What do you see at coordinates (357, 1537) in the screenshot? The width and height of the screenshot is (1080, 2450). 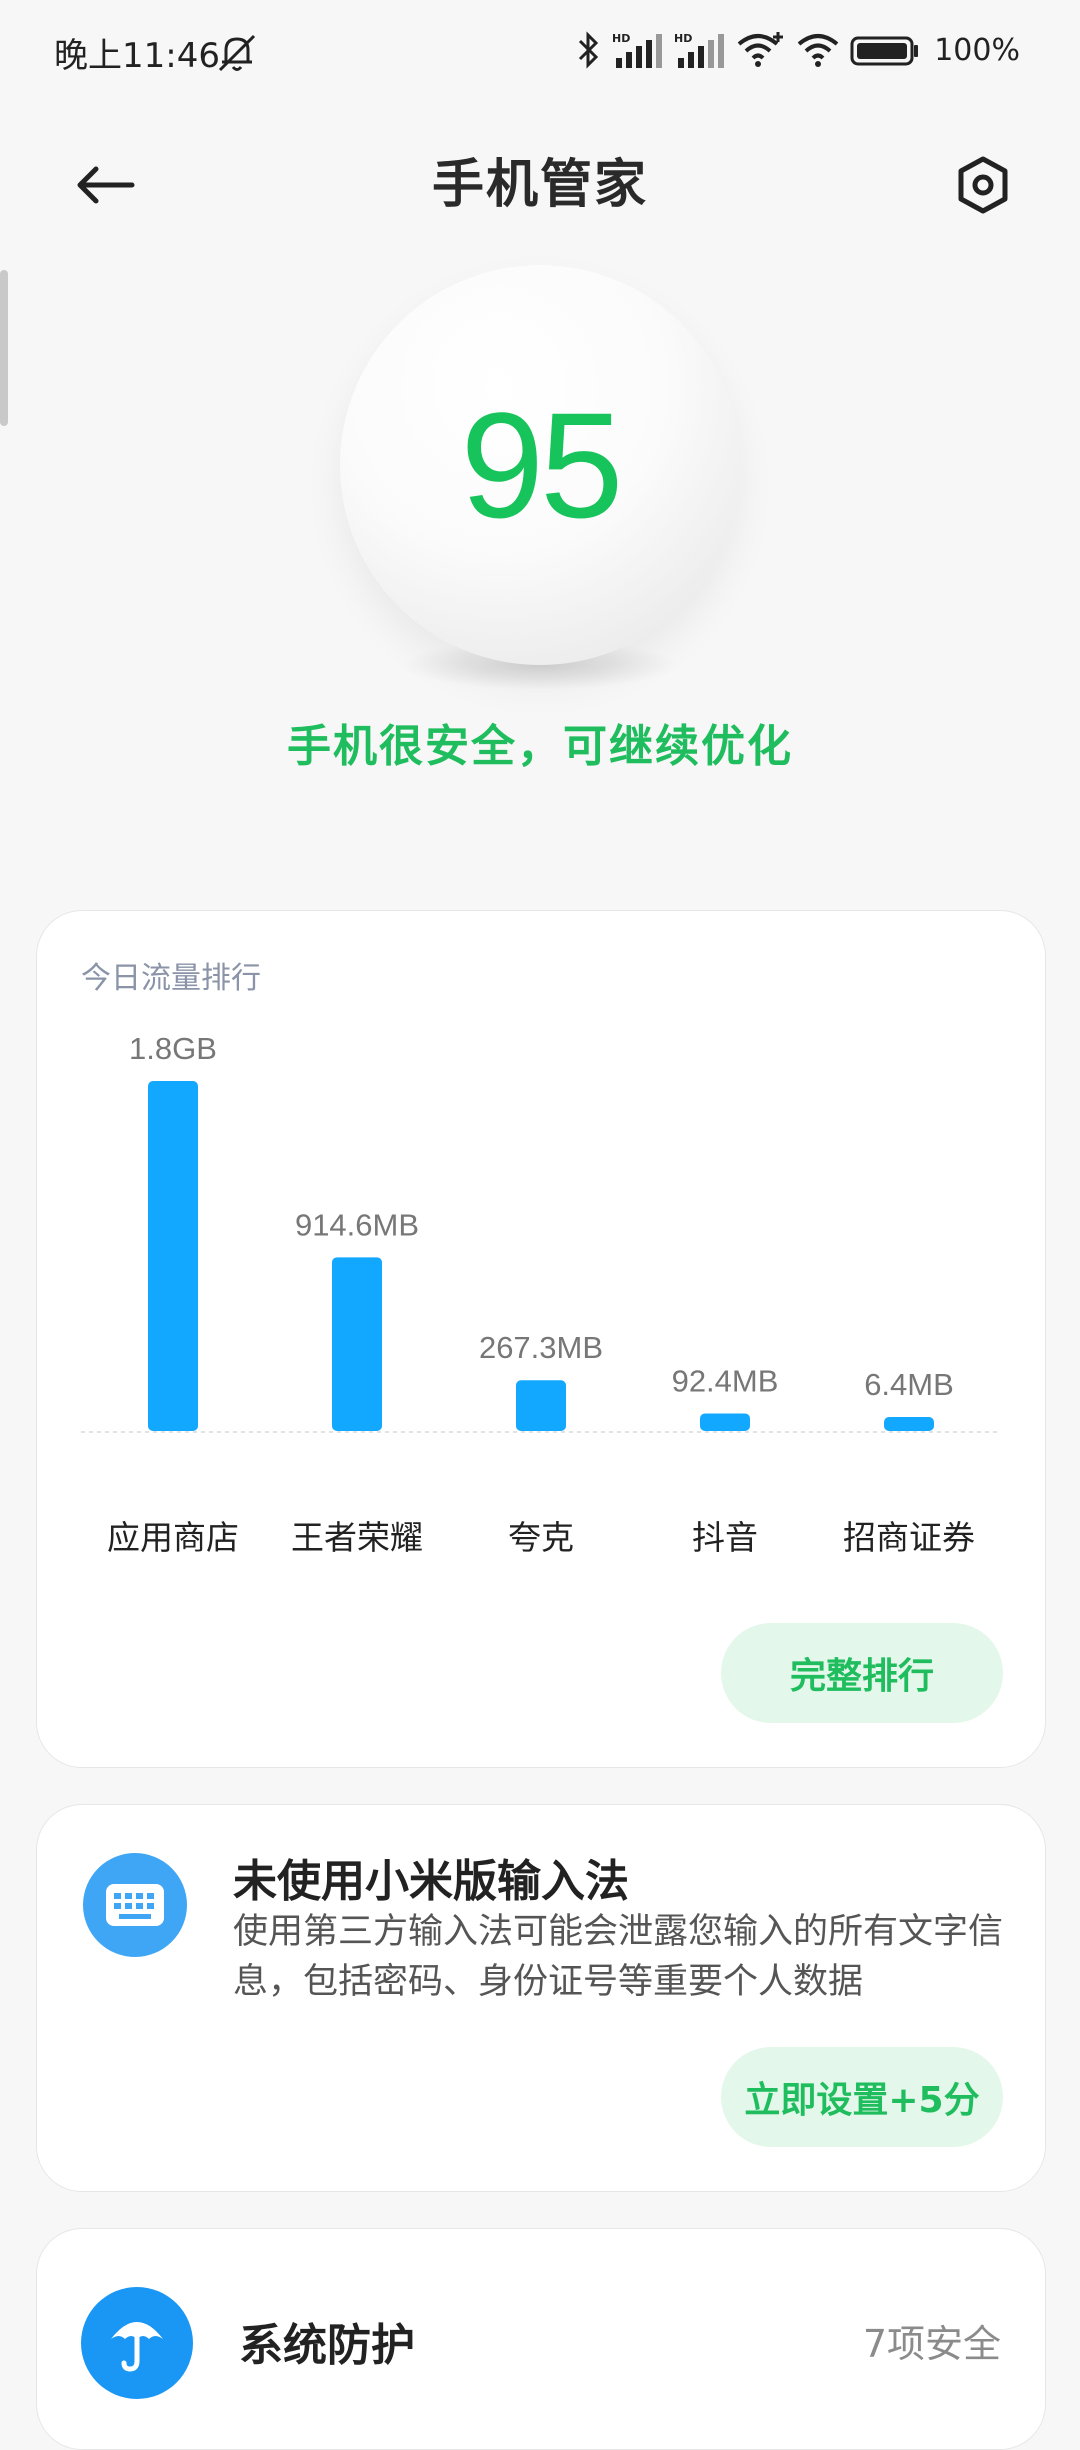 I see `chart-category-label: 王者荣耀` at bounding box center [357, 1537].